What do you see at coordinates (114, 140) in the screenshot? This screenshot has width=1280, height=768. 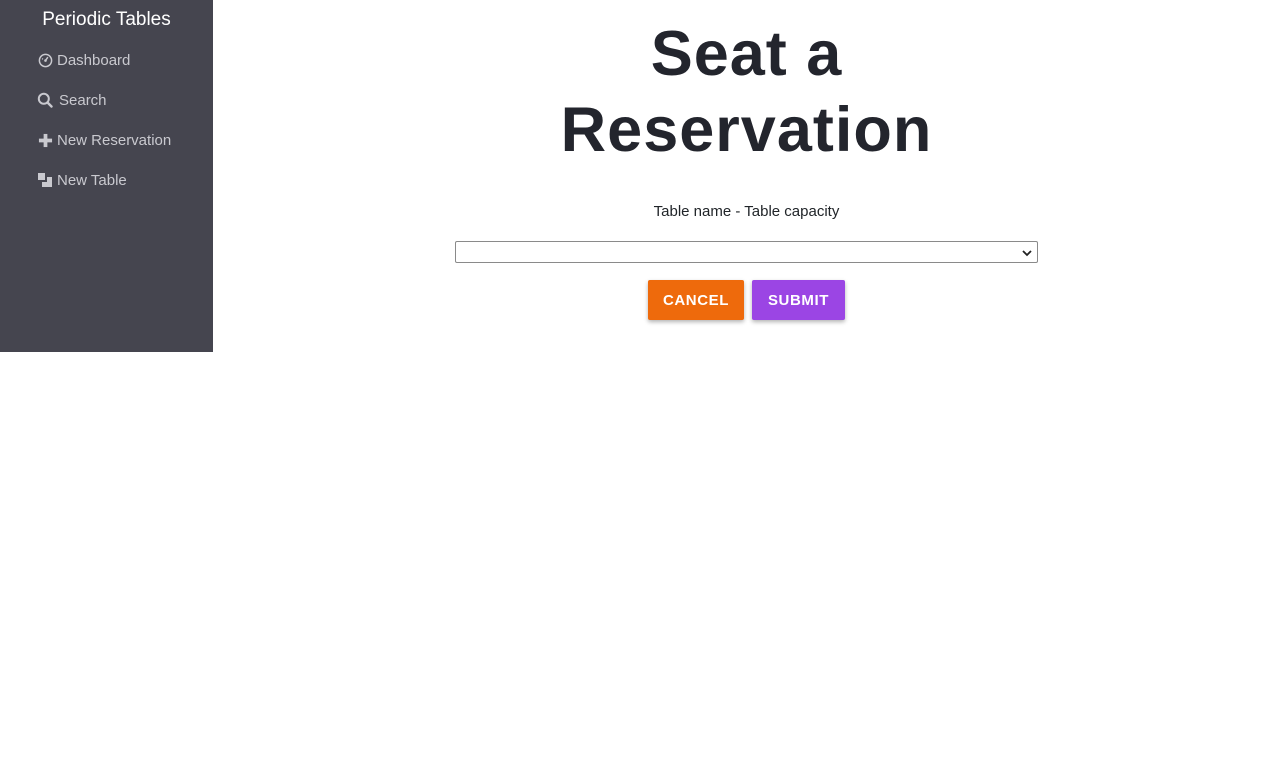 I see `sidebar-item-label: New Reservation` at bounding box center [114, 140].